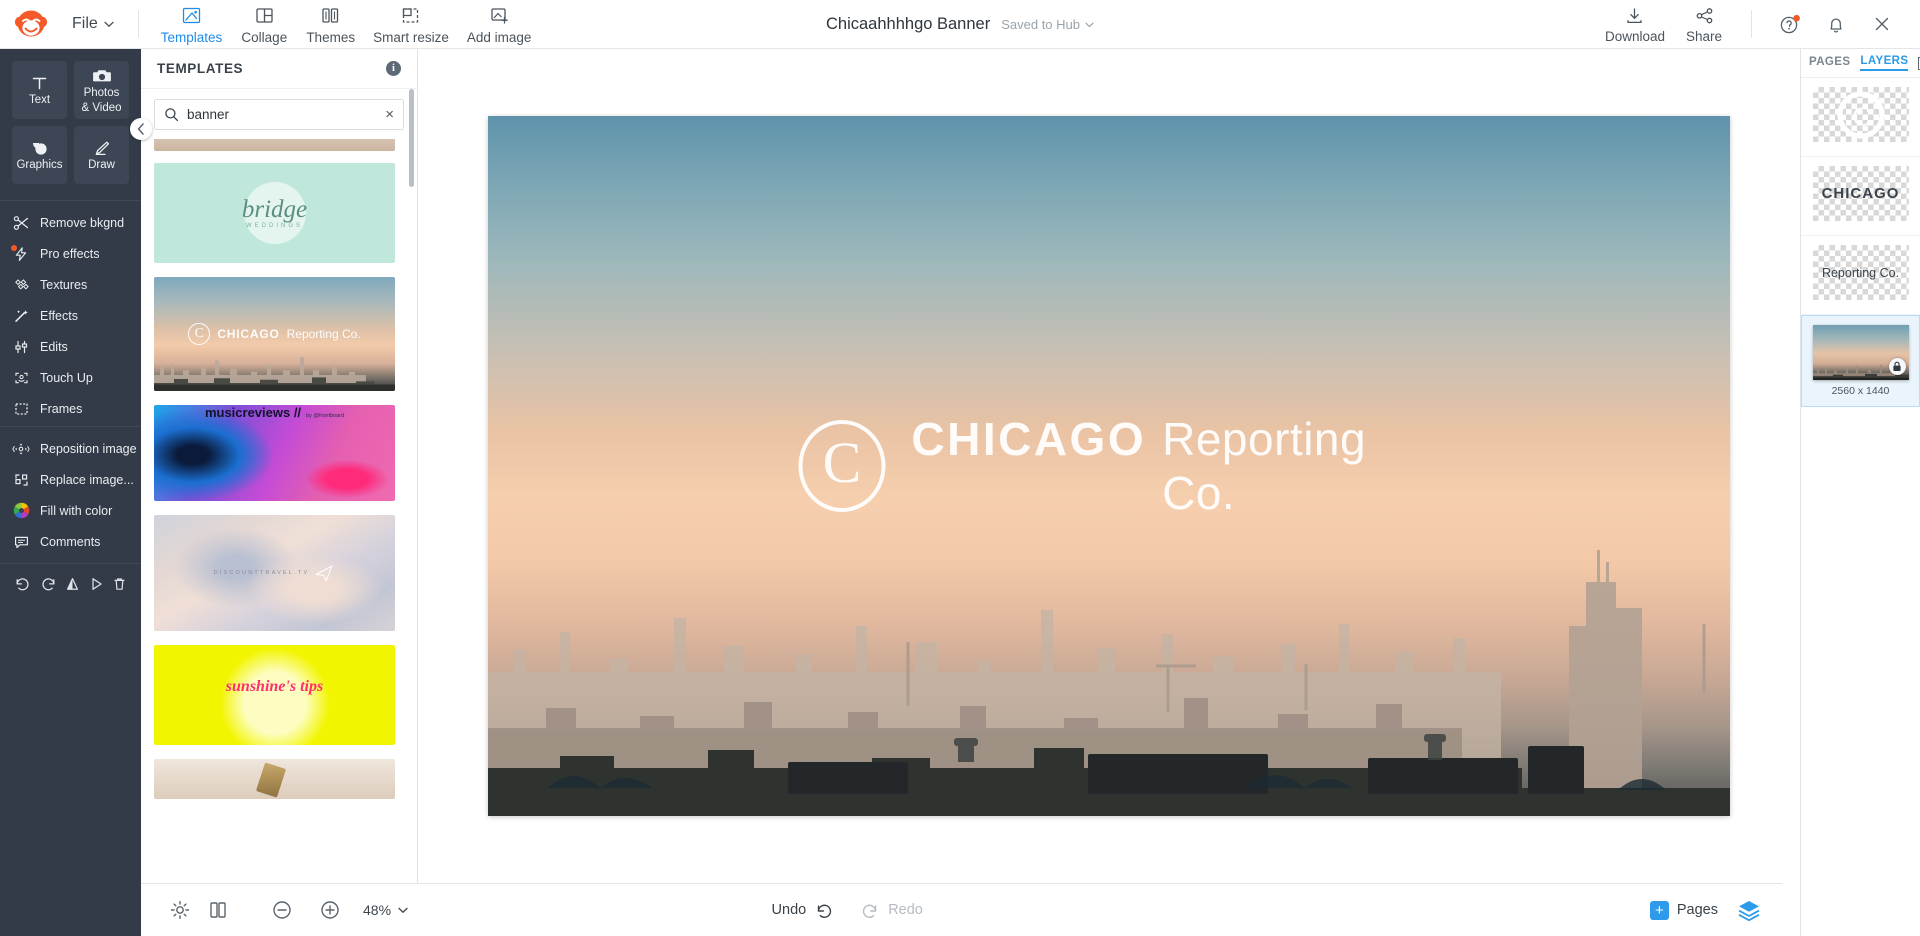 The height and width of the screenshot is (936, 1920). I want to click on list-item: bridge WEDDINGS, so click(274, 213).